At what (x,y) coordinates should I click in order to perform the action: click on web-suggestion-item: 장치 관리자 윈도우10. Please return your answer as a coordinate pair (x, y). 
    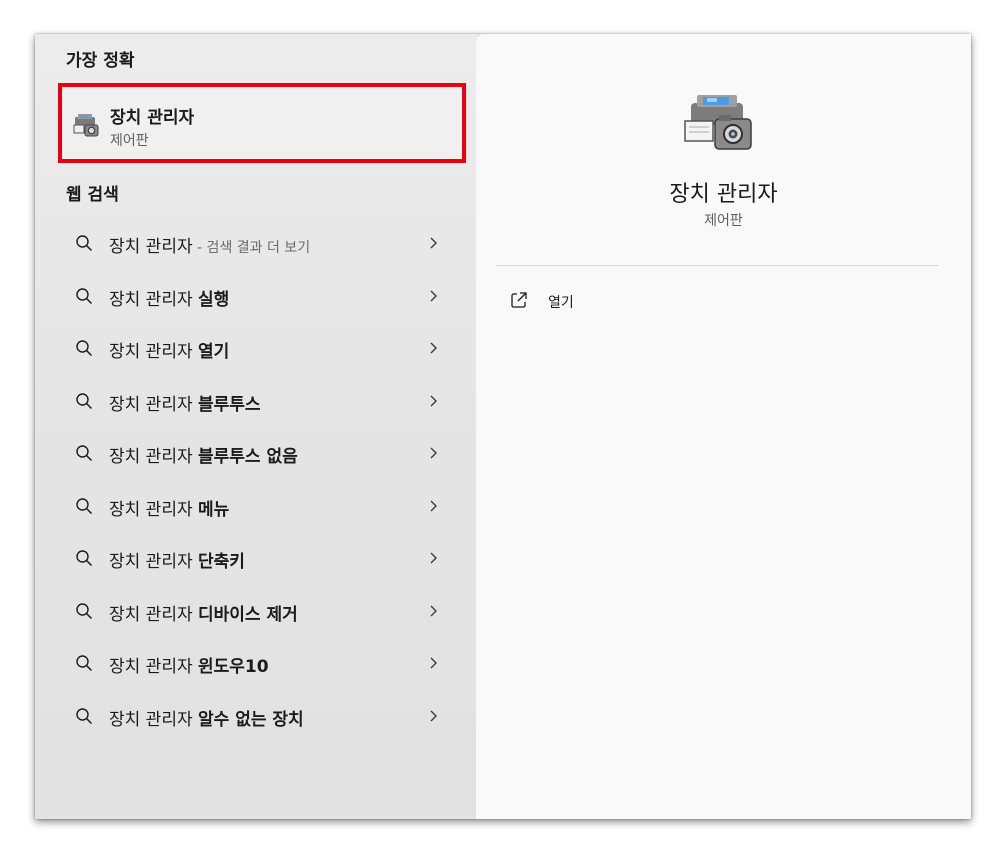
    Looking at the image, I should click on (258, 663).